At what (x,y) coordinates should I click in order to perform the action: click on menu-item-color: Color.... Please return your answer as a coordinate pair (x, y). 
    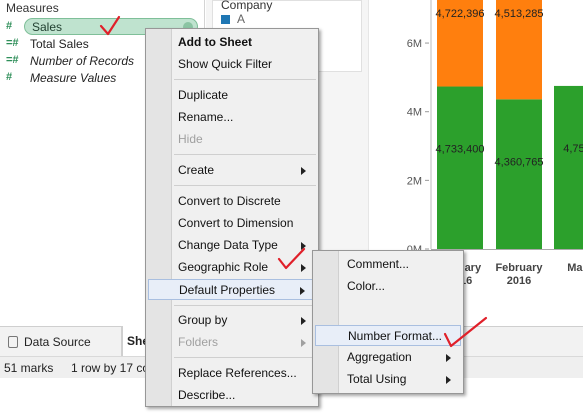
    Looking at the image, I should click on (388, 286).